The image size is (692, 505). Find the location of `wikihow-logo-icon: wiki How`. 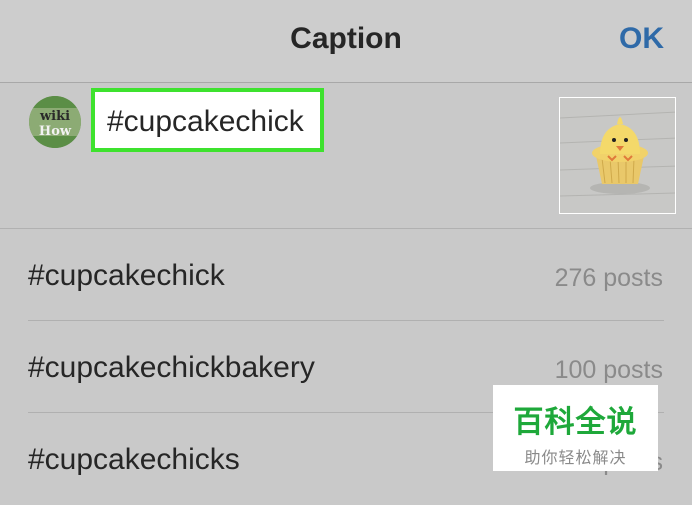

wikihow-logo-icon: wiki How is located at coordinates (55, 122).